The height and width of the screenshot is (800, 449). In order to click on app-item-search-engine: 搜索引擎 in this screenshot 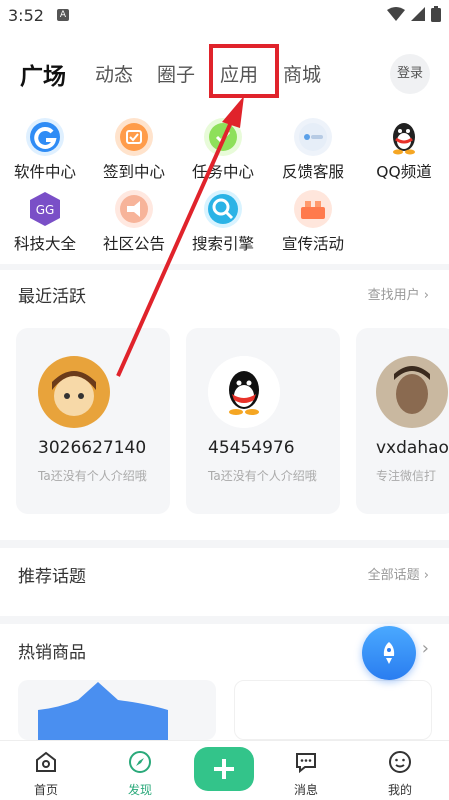, I will do `click(223, 222)`.